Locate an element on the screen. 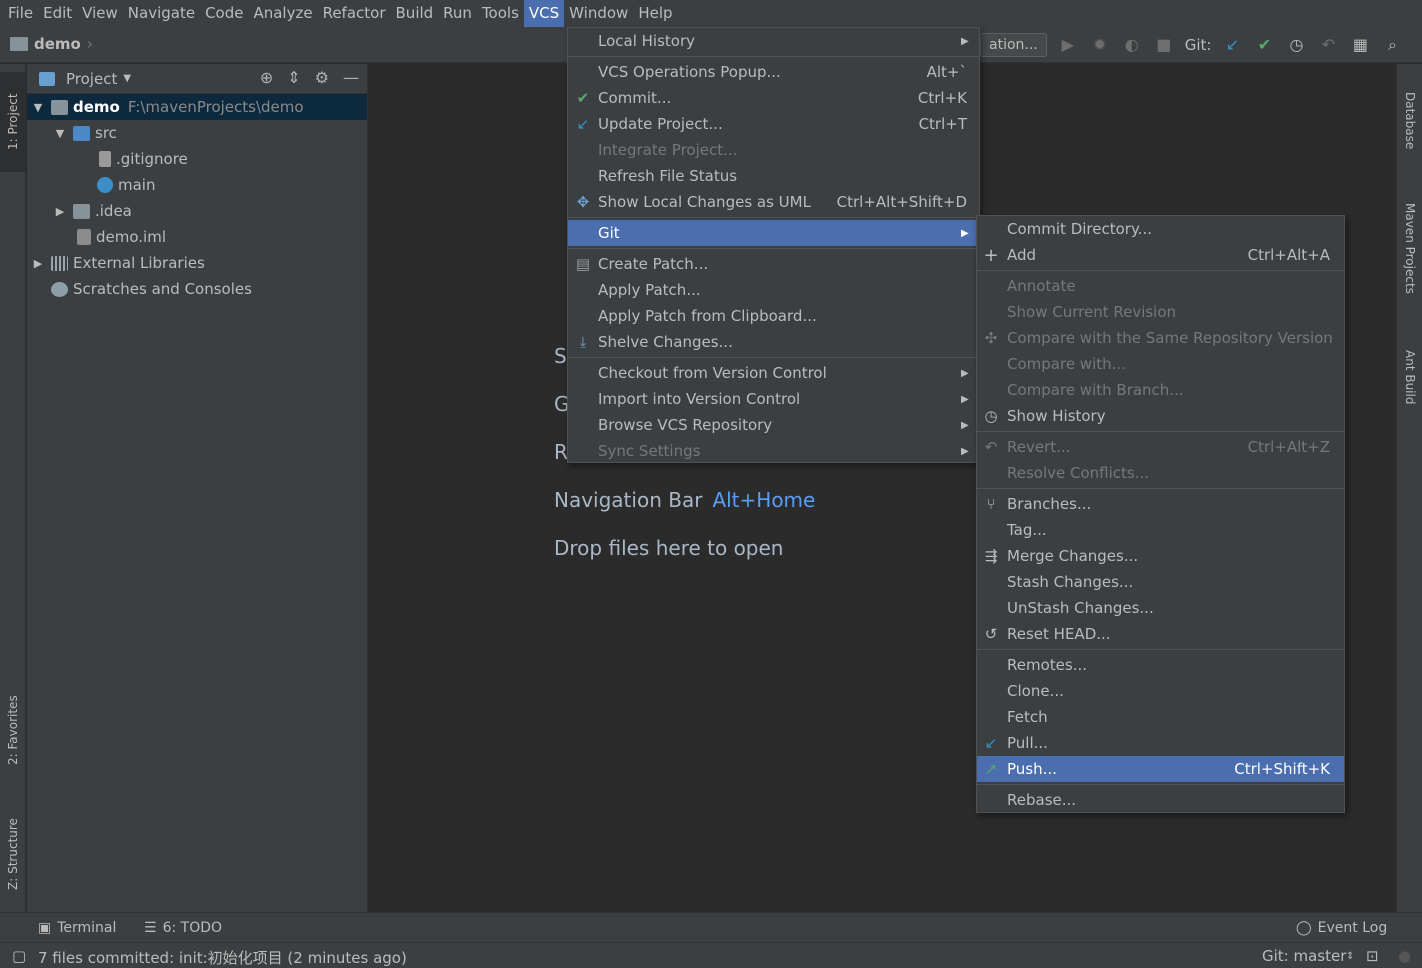  menu-run: Run is located at coordinates (457, 13).